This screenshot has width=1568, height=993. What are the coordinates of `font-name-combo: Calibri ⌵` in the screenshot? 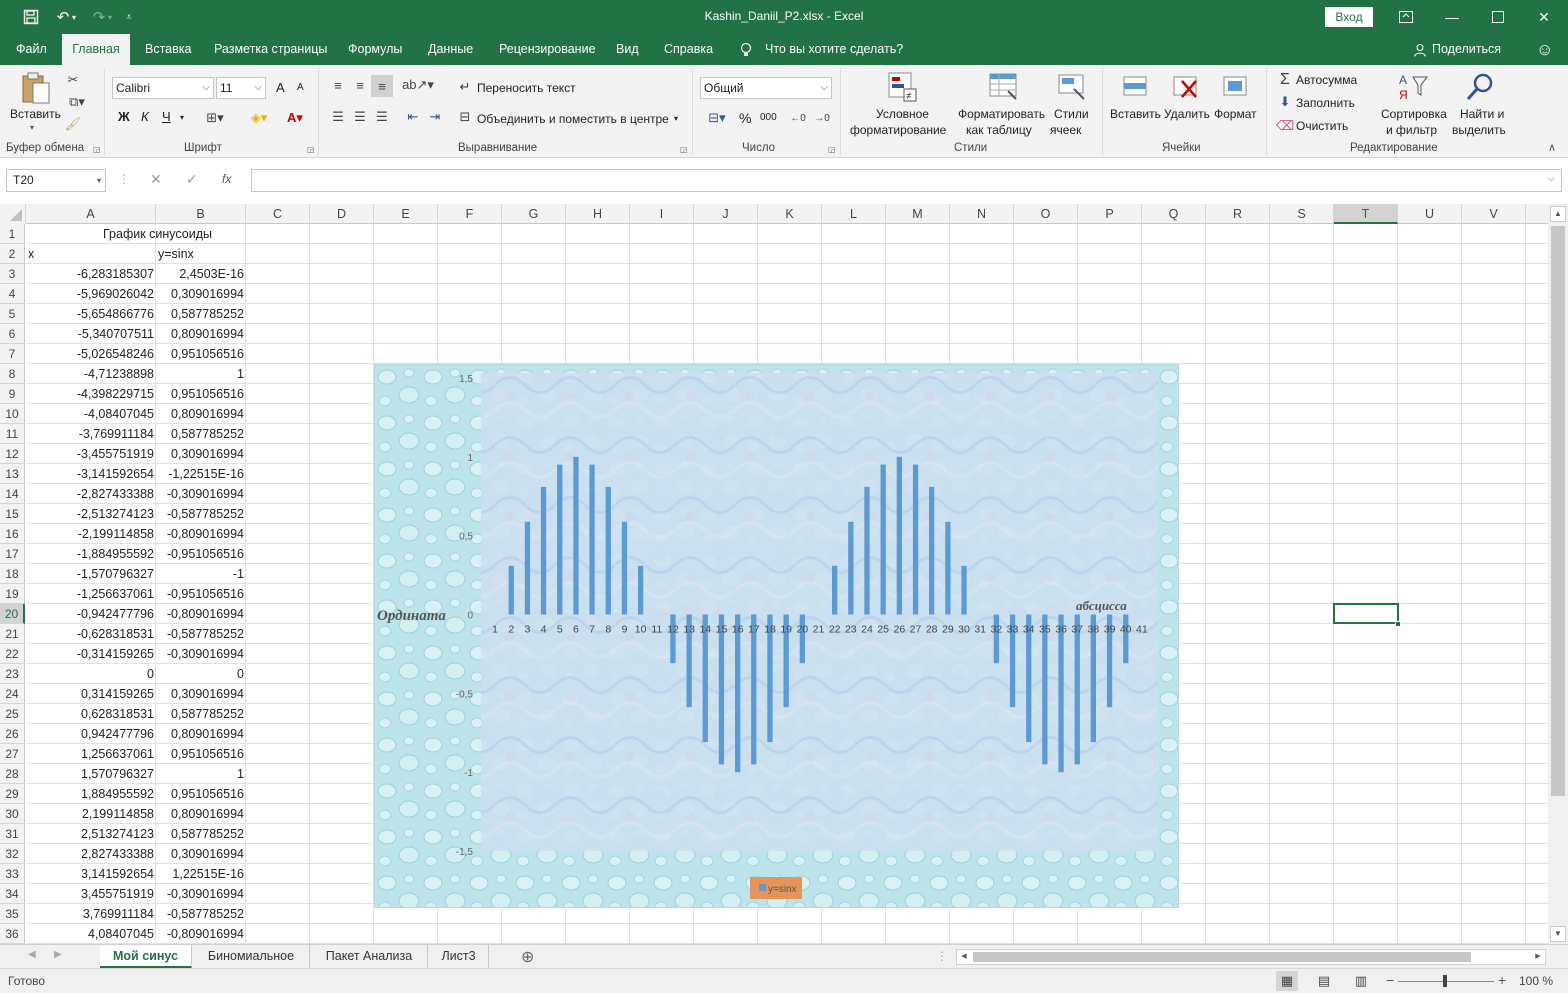 It's located at (163, 88).